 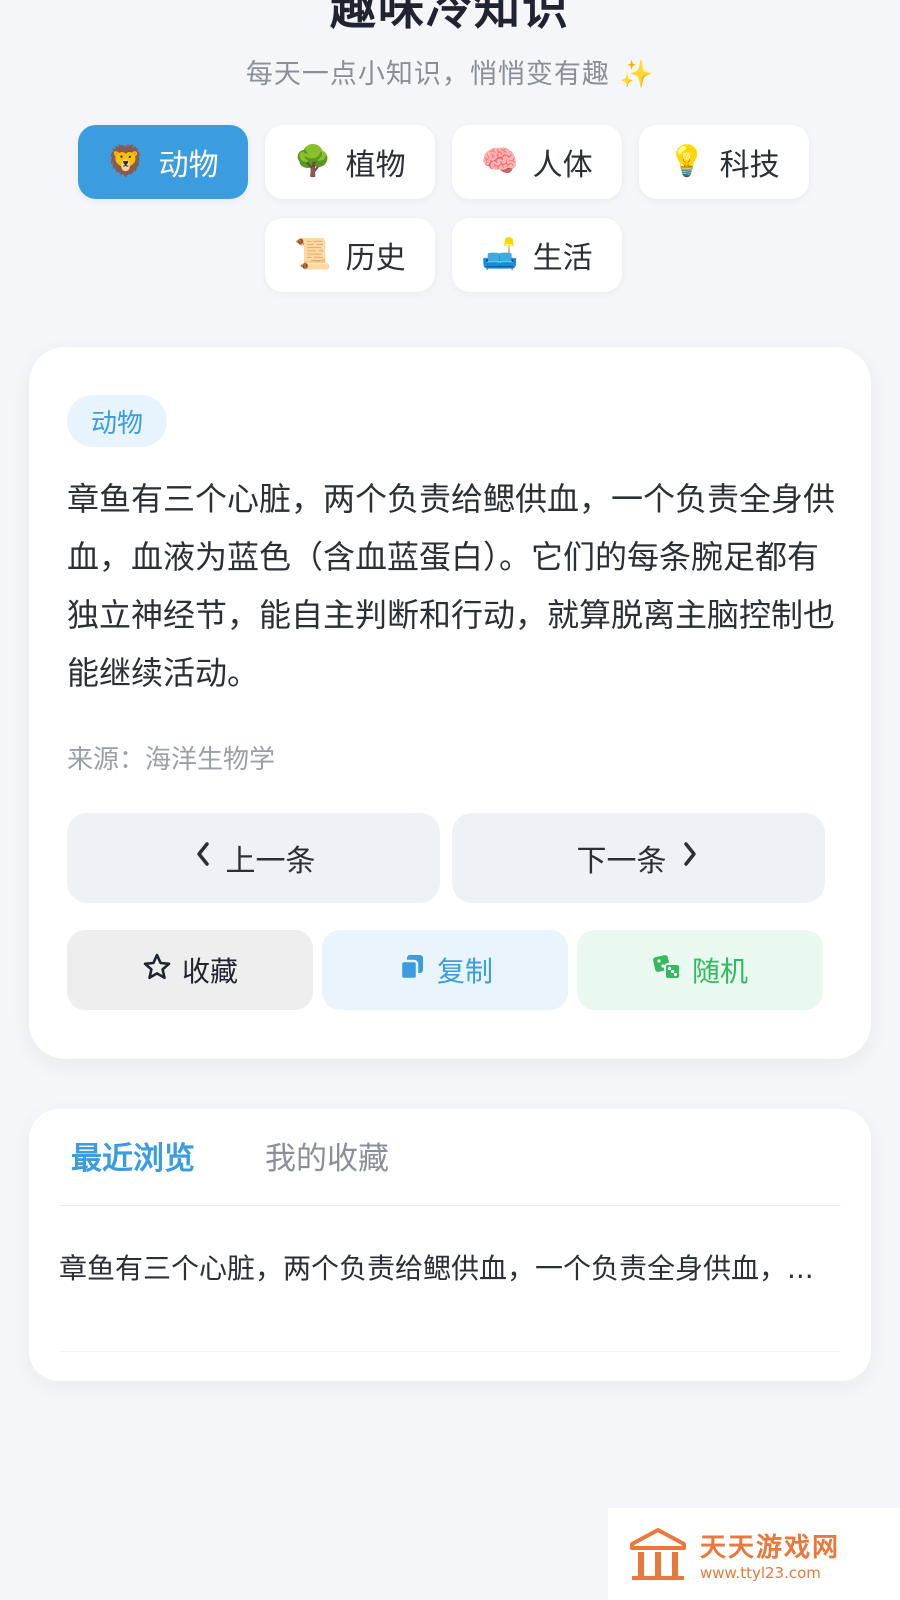 I want to click on fact-source: 来源：海洋生物学, so click(x=171, y=760).